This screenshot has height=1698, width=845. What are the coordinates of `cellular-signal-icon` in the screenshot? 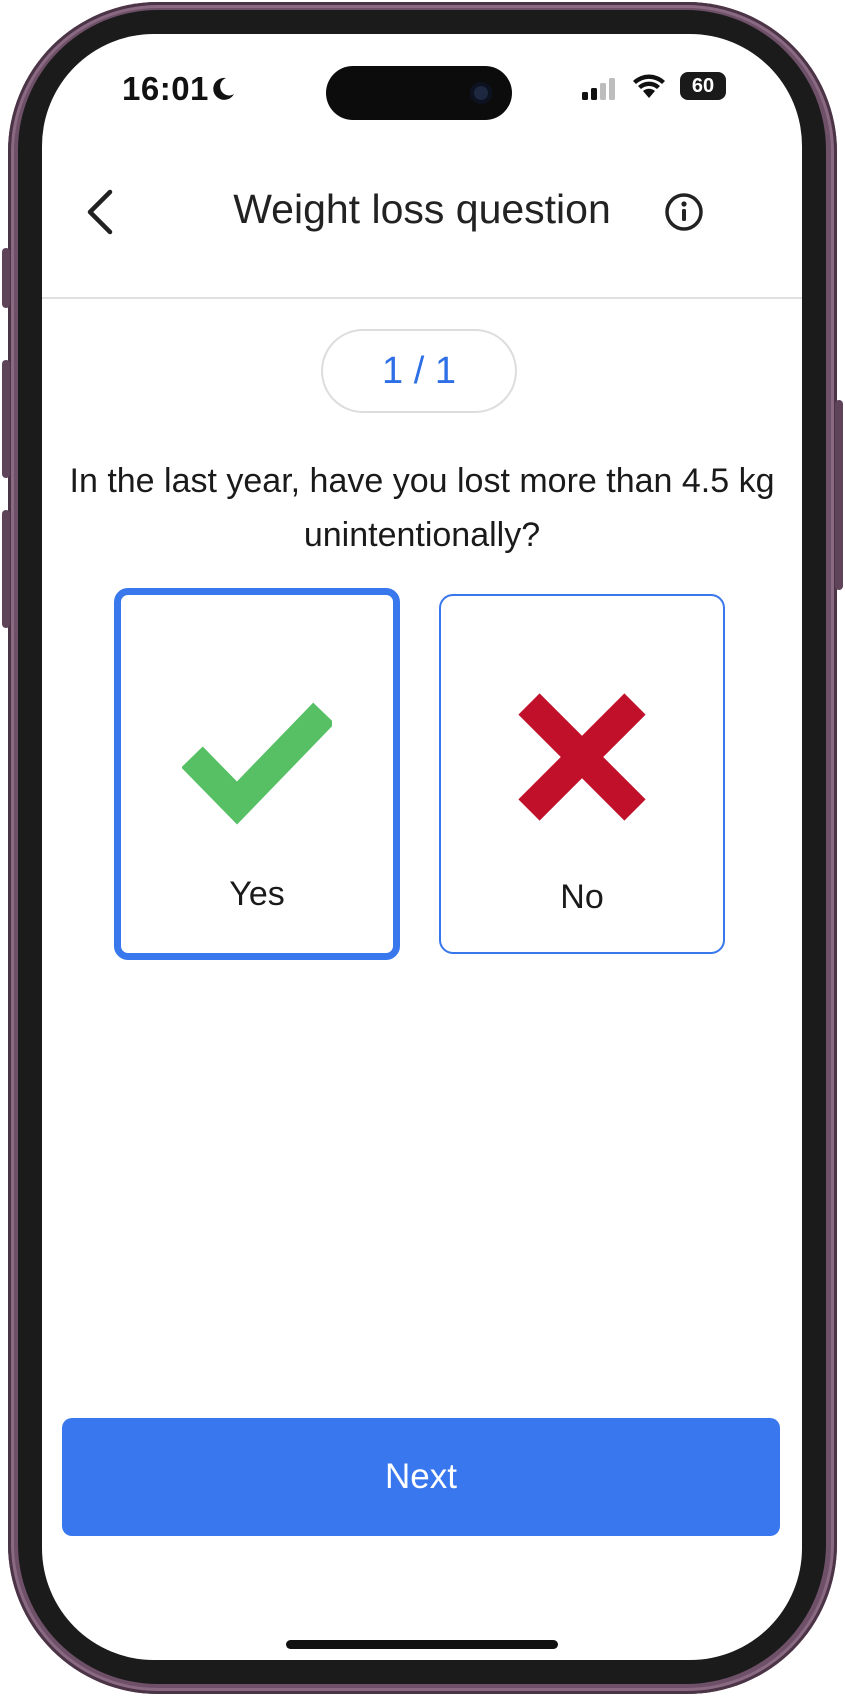 It's located at (598, 89).